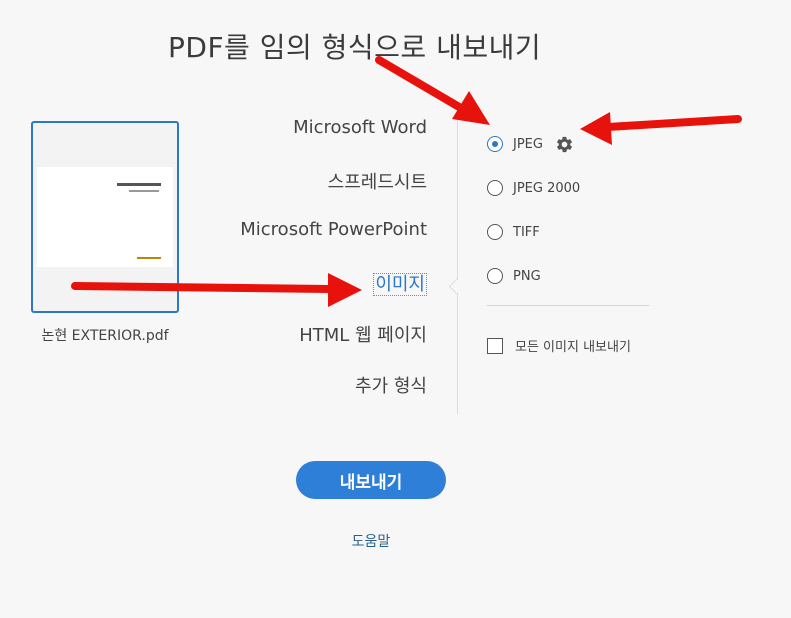  I want to click on radio-png: PNG, so click(533, 276).